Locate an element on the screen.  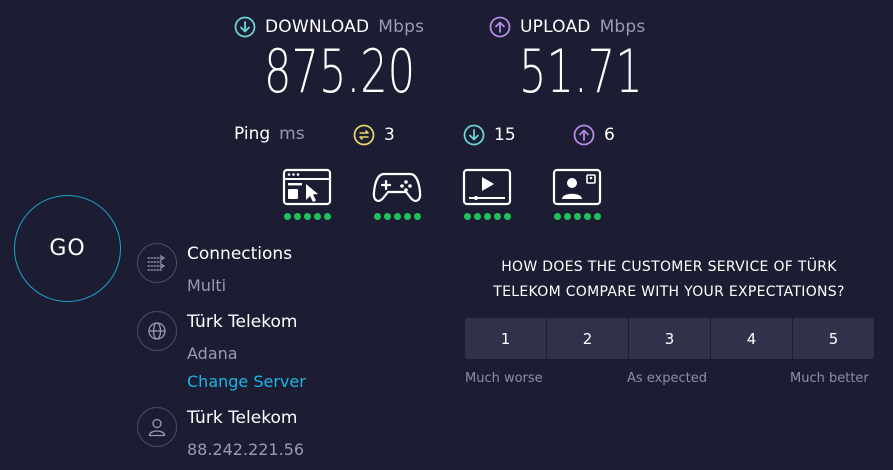
ping-download: 15 is located at coordinates (489, 135).